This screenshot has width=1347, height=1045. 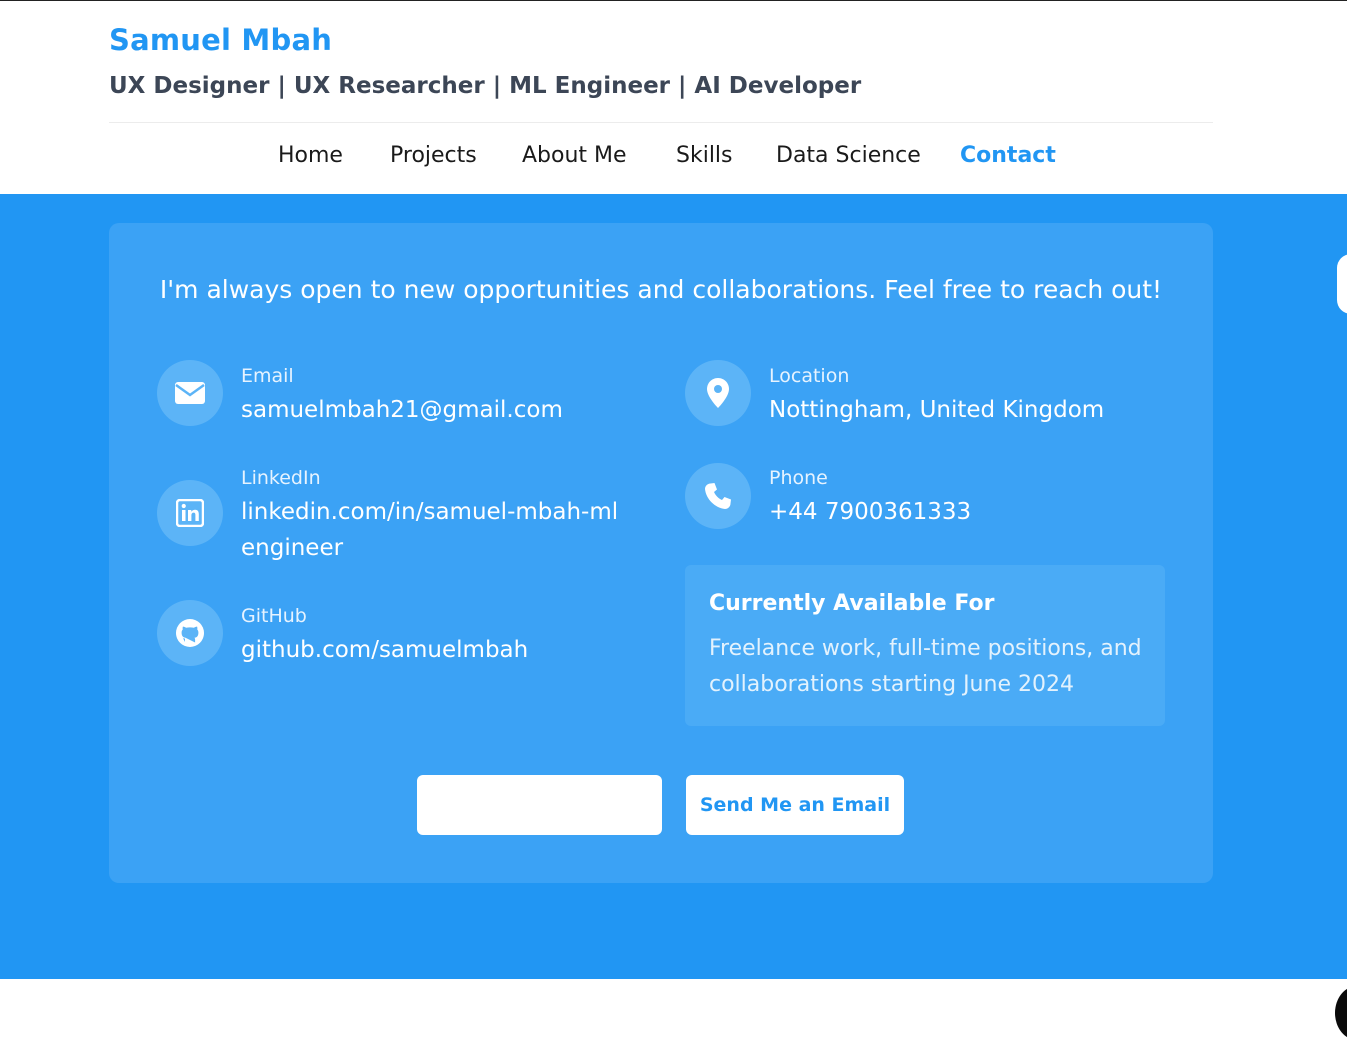 What do you see at coordinates (574, 155) in the screenshot?
I see `nav-item-about-me: About Me` at bounding box center [574, 155].